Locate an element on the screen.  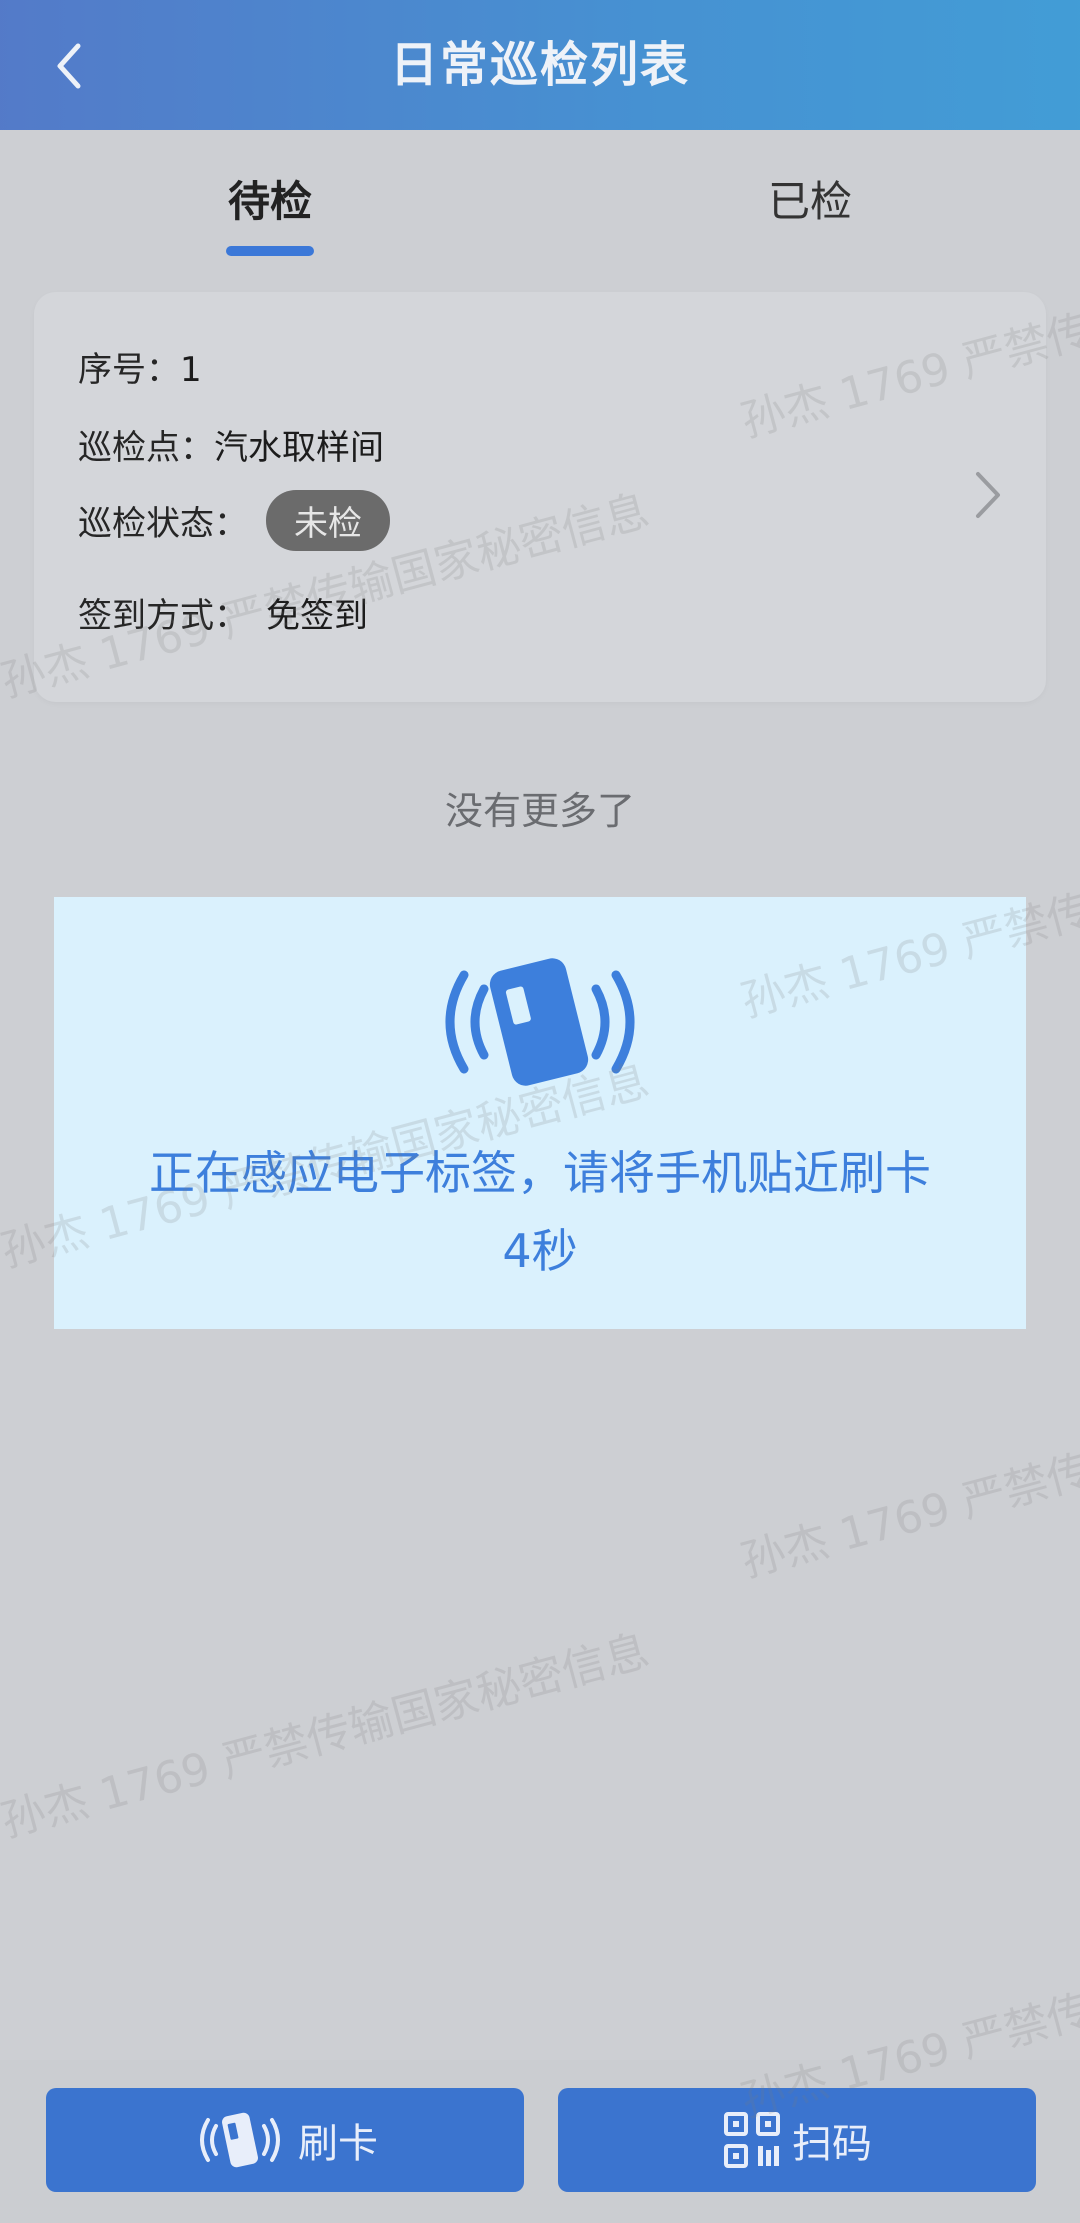
status-label: 巡检状态： is located at coordinates (163, 524).